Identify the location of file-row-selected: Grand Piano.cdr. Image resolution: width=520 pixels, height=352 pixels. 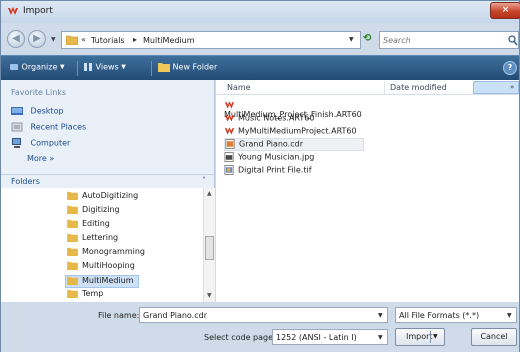
(294, 144).